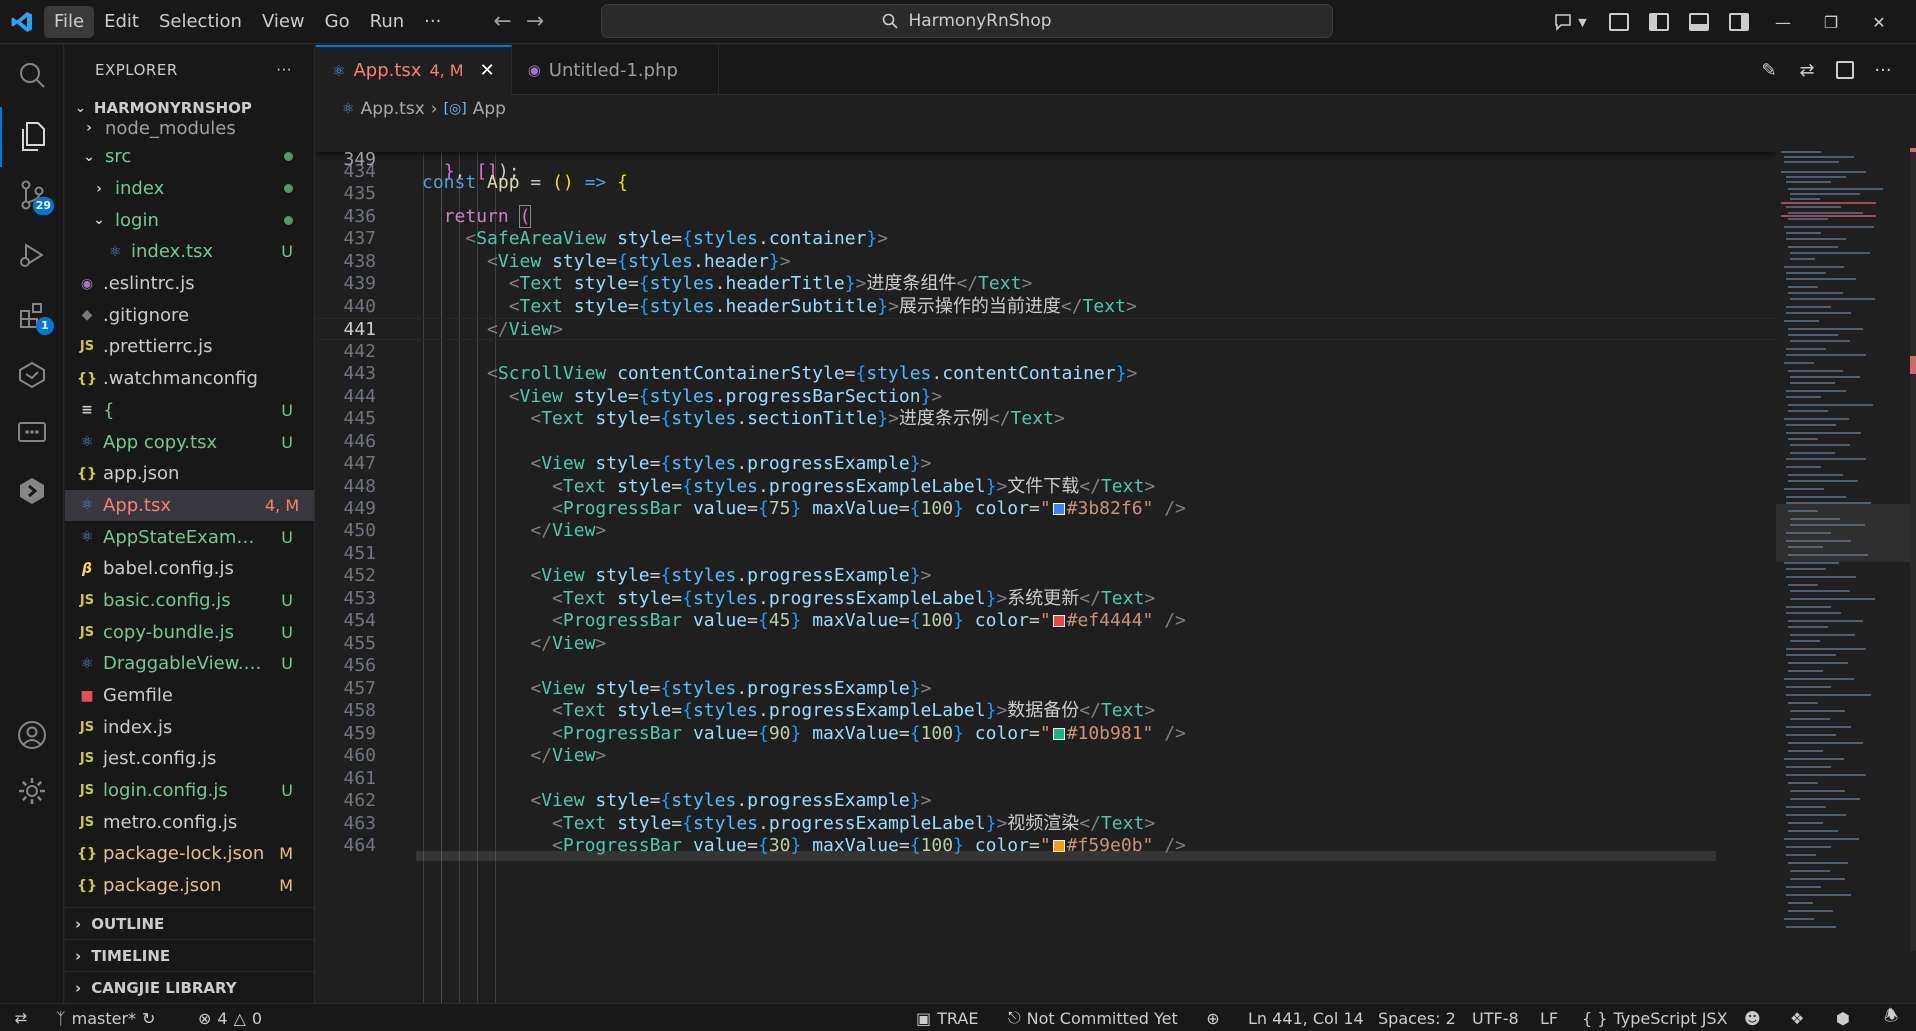 The width and height of the screenshot is (1916, 1031). I want to click on search-activity-icon, so click(32, 75).